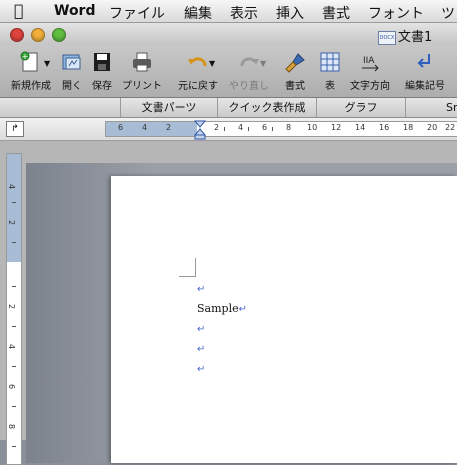 Image resolution: width=457 pixels, height=465 pixels. I want to click on print-label: プリント, so click(142, 86).